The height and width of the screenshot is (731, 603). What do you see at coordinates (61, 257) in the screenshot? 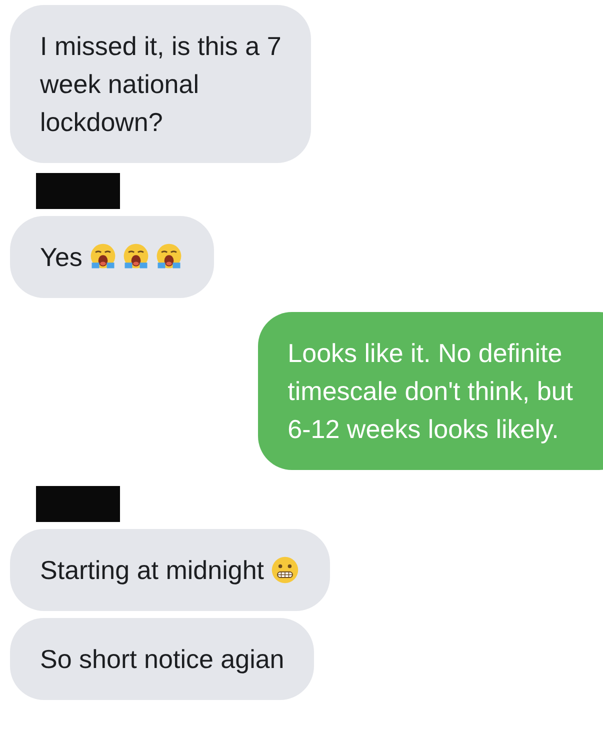
I see `message-text: Yes` at bounding box center [61, 257].